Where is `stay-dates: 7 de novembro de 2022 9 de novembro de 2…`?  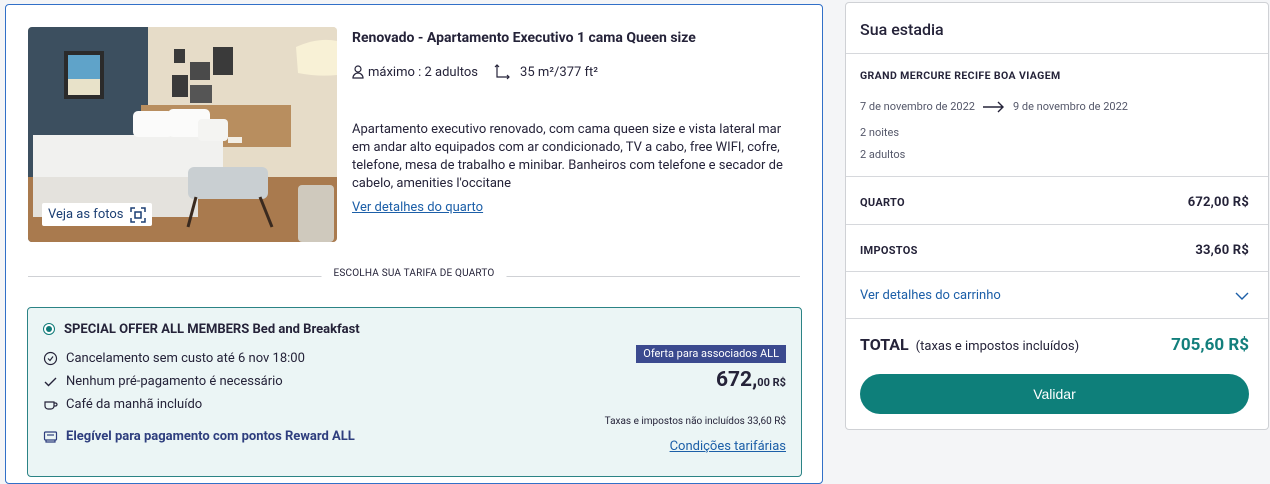 stay-dates: 7 de novembro de 2022 9 de novembro de 2… is located at coordinates (994, 106).